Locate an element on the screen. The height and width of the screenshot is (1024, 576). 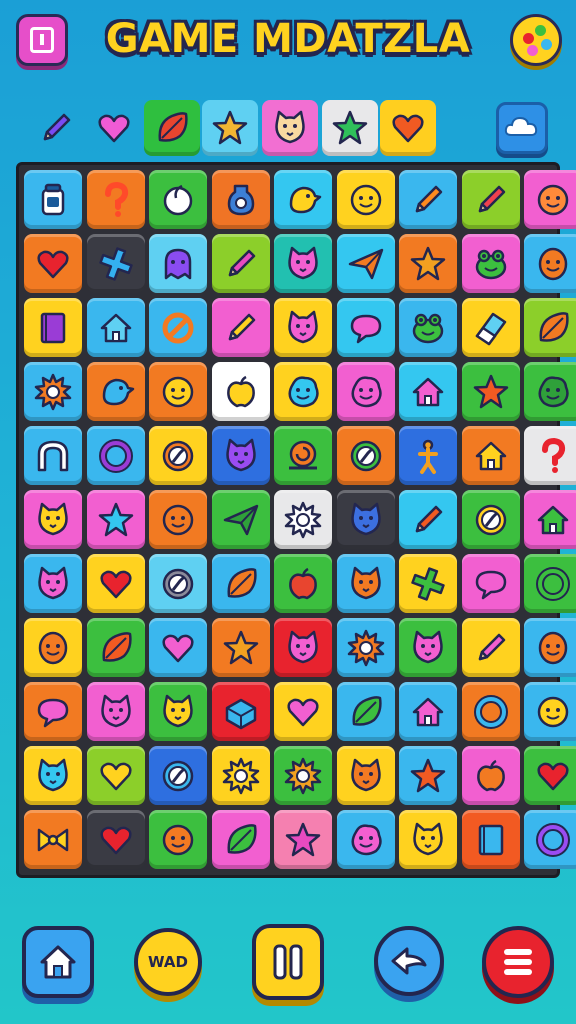
pause-button is located at coordinates (288, 962).